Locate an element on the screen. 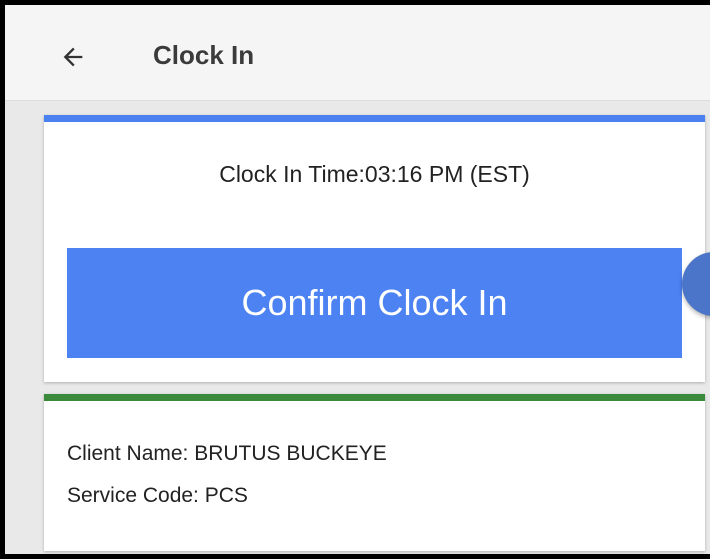 The width and height of the screenshot is (710, 559). confirm-clock-in-label: Confirm Clock In is located at coordinates (374, 302).